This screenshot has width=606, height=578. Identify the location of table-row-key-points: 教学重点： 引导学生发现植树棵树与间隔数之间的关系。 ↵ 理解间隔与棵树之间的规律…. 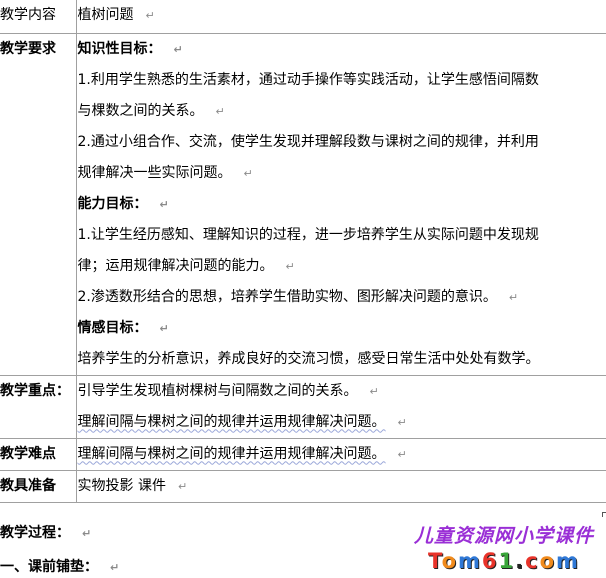
(303, 406).